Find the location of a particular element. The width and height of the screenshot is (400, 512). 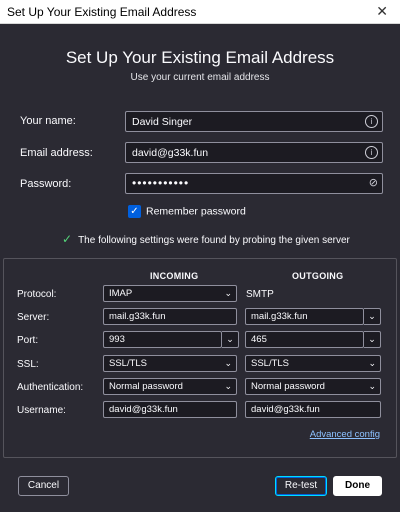

incoming-ssl-select: SSL/TLS ⌄ is located at coordinates (170, 363).